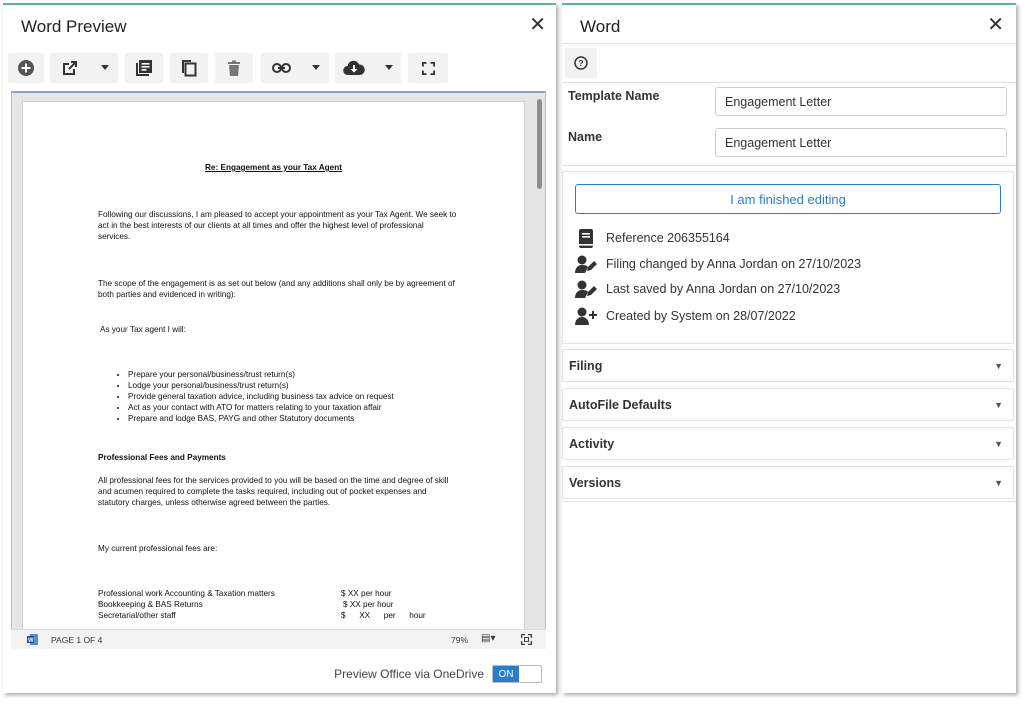 Image resolution: width=1026 pixels, height=705 pixels. Describe the element at coordinates (77, 640) in the screenshot. I see `page-indicator: PAGE 1 OF 4` at that location.